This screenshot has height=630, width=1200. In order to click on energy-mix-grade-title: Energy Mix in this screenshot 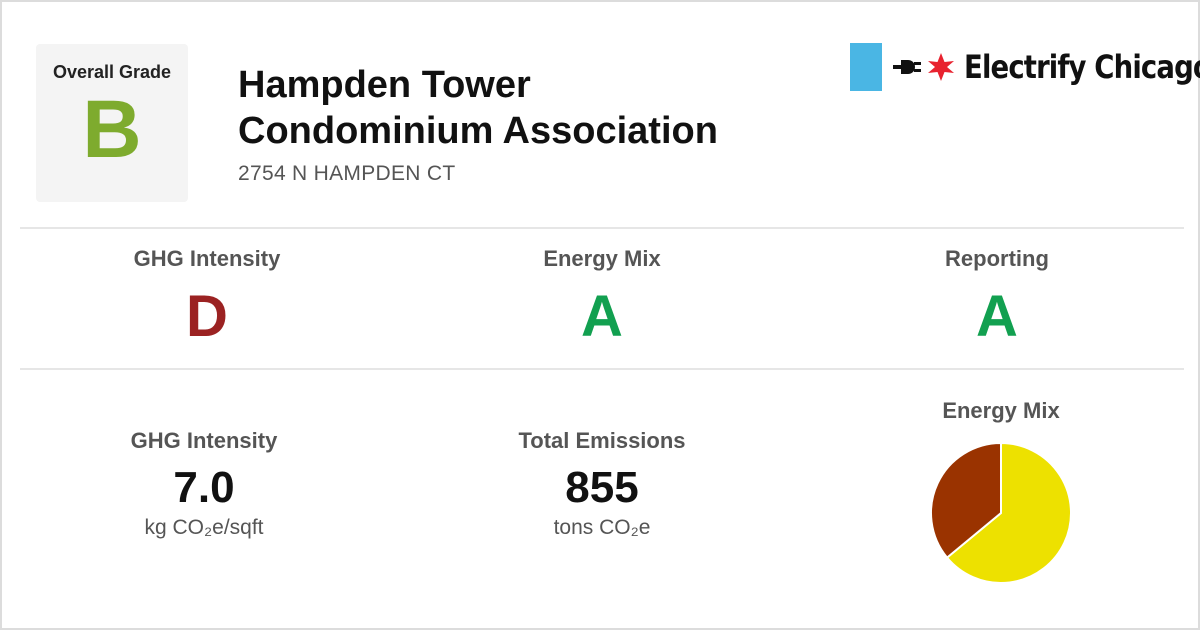, I will do `click(602, 258)`.